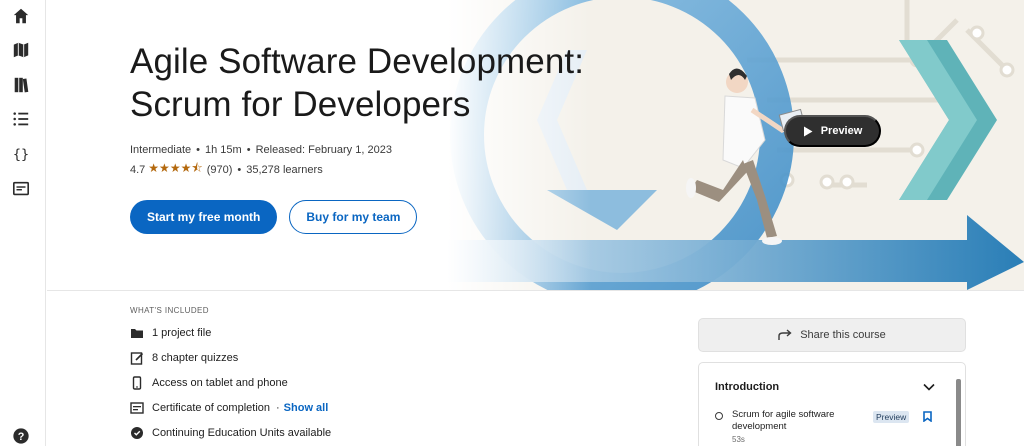  What do you see at coordinates (137, 358) in the screenshot?
I see `quiz-icon` at bounding box center [137, 358].